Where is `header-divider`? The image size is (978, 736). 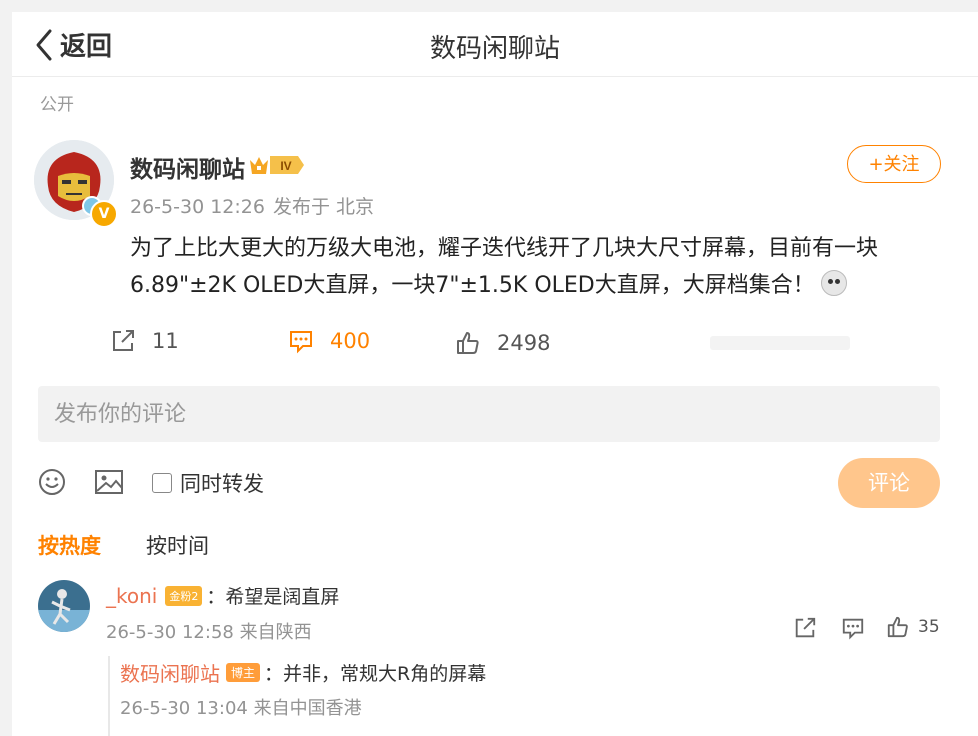 header-divider is located at coordinates (495, 76).